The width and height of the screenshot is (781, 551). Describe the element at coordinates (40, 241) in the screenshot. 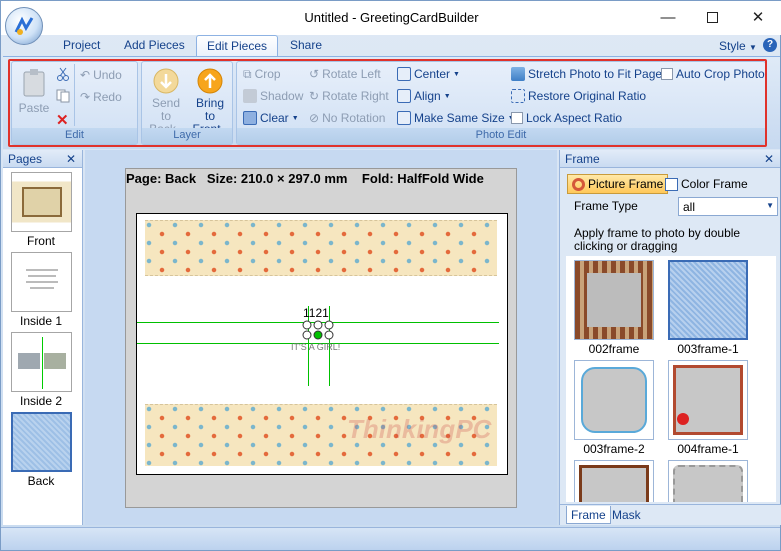

I see `page-label-front: Front` at that location.